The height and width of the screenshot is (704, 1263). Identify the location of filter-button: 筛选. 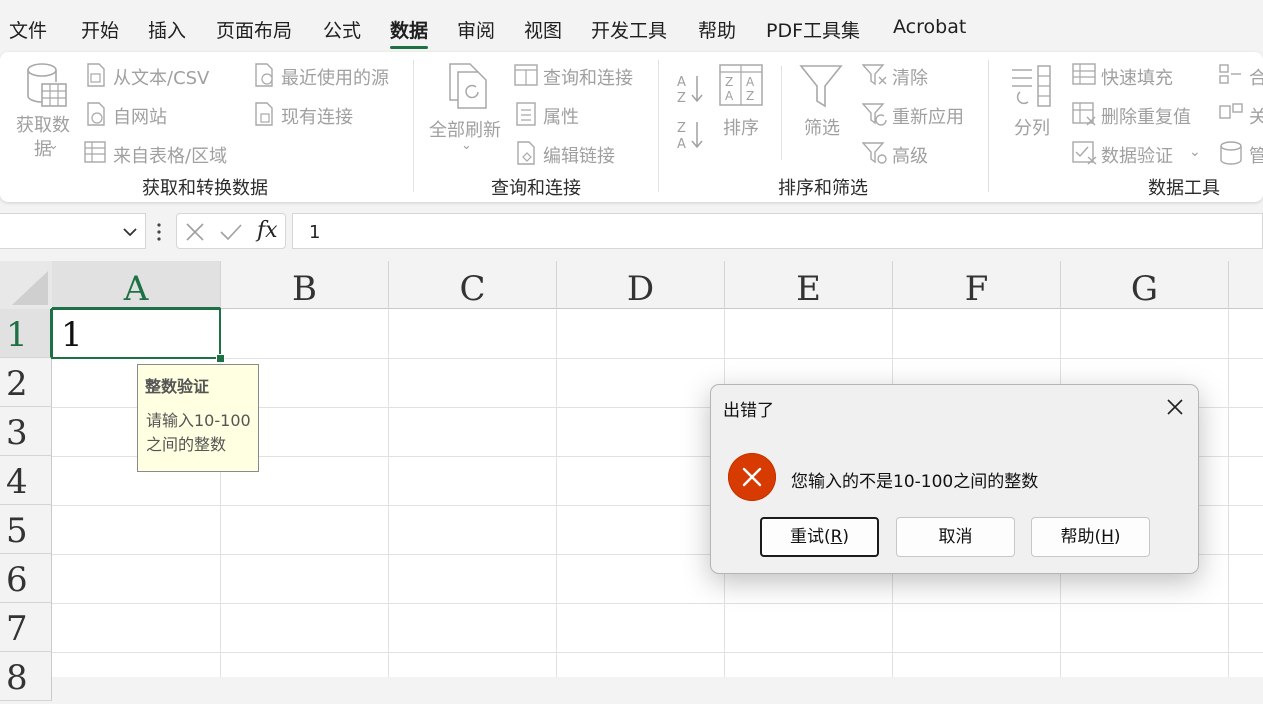
(822, 127).